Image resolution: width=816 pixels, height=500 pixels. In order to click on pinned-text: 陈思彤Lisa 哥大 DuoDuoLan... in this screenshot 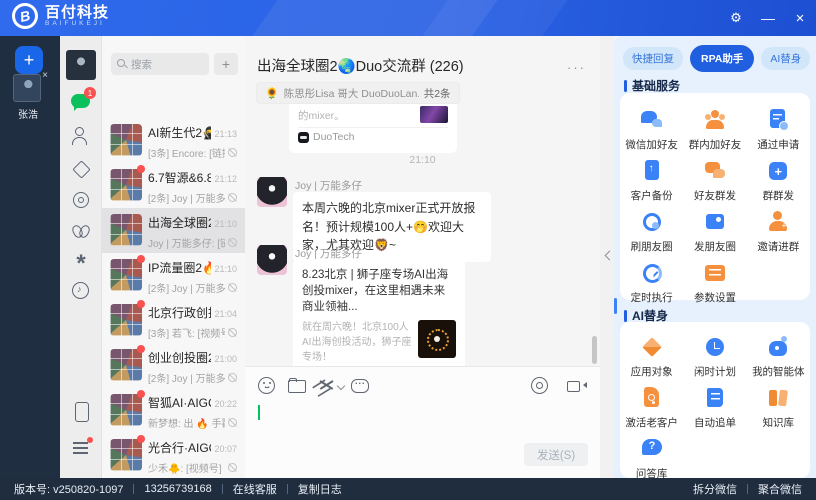, I will do `click(351, 93)`.